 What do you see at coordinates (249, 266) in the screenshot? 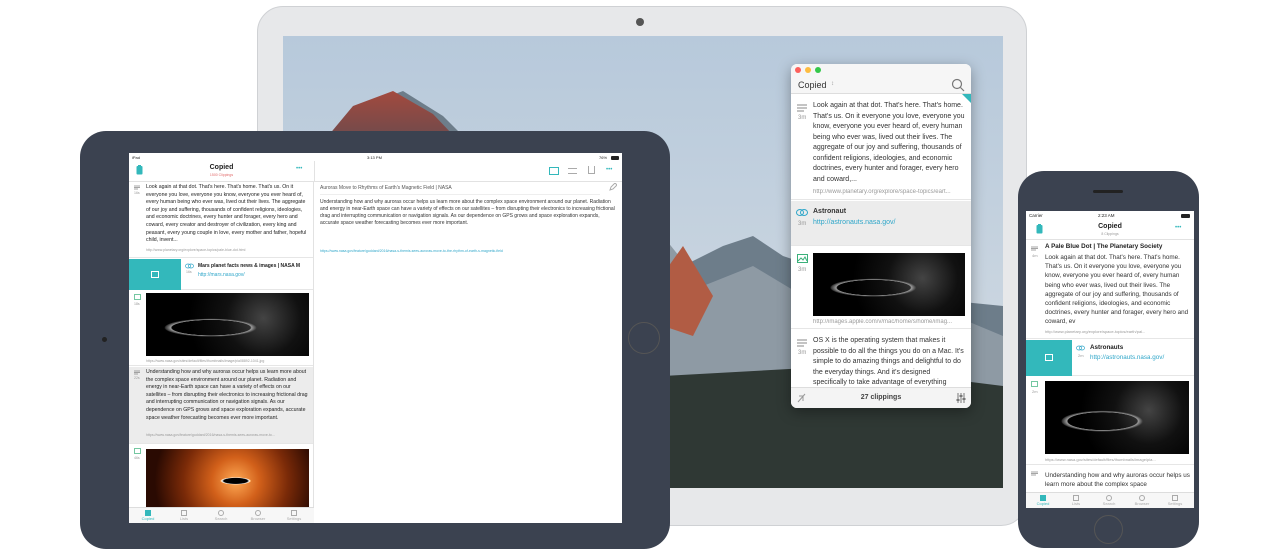
I see `clipping-title: Mars planet facts news & images | NASA M` at bounding box center [249, 266].